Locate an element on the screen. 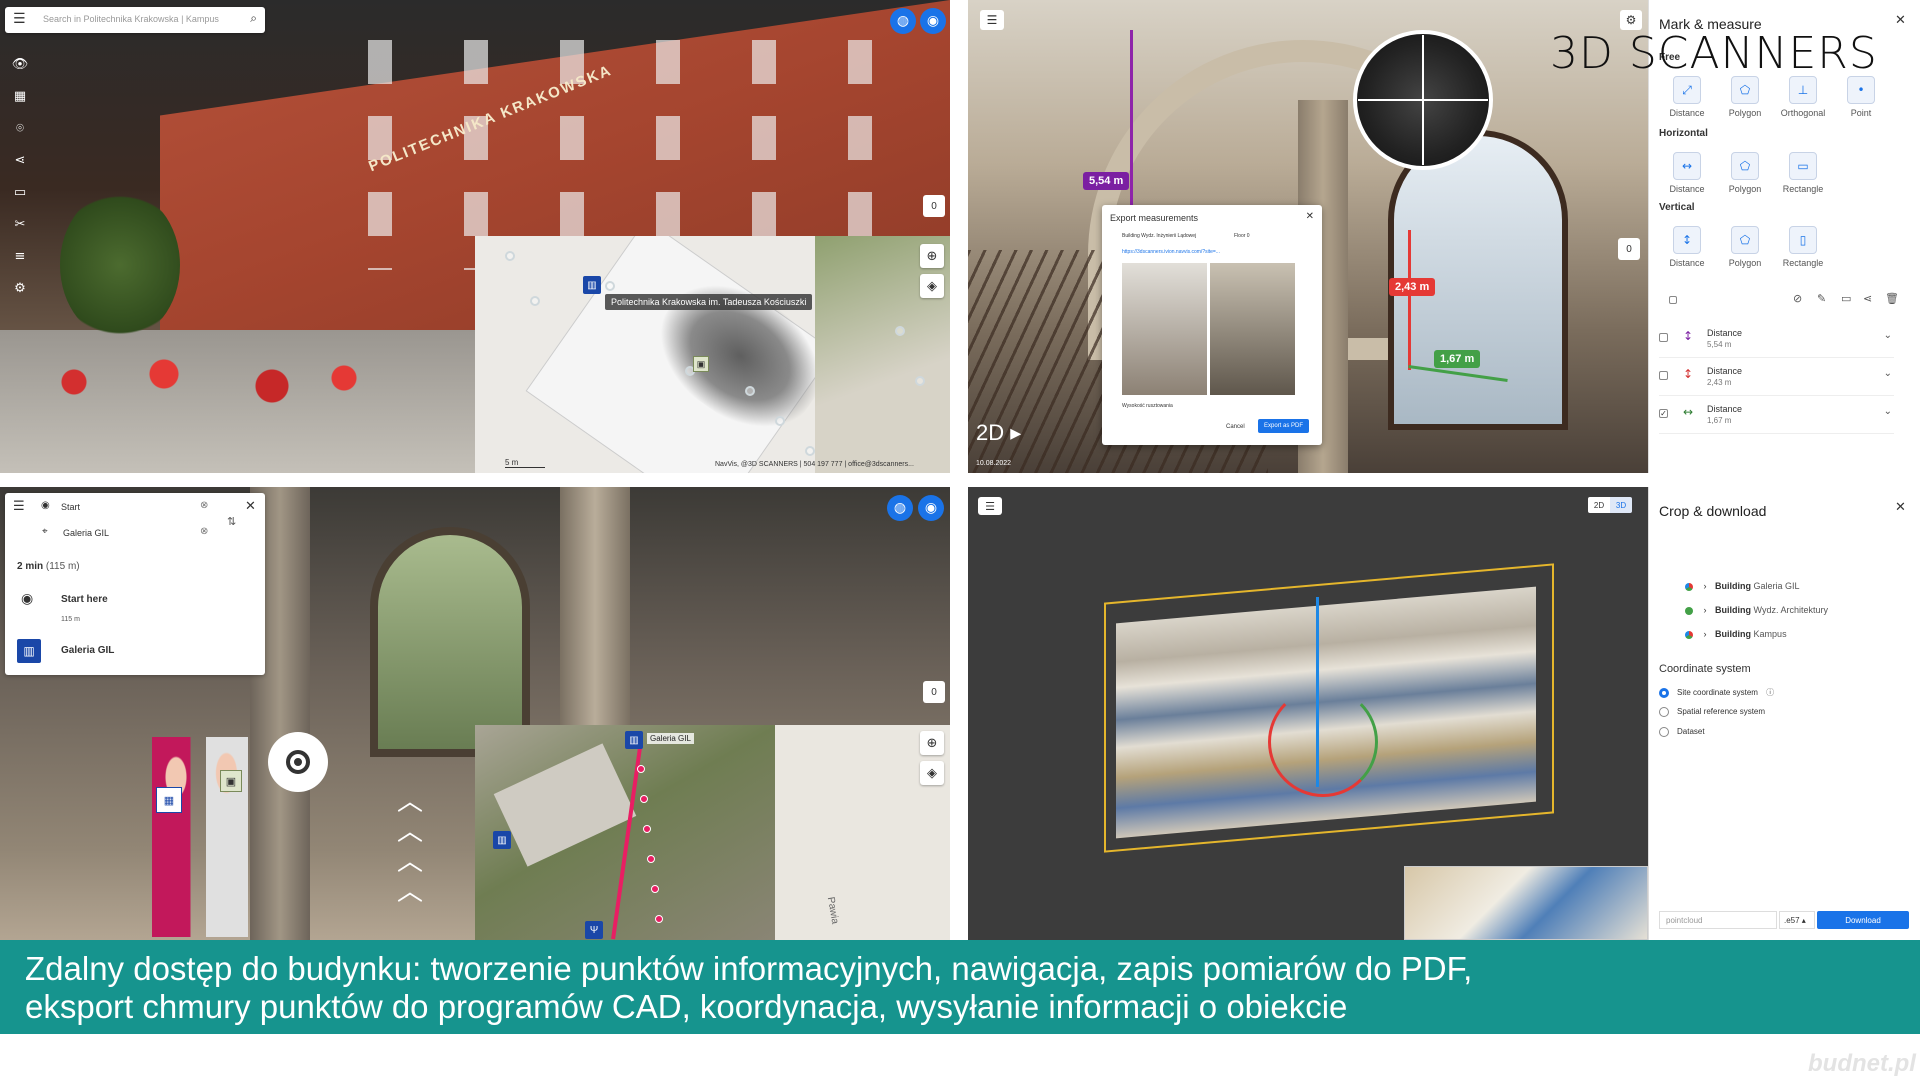  scissors-icon: ✂ is located at coordinates (20, 224).